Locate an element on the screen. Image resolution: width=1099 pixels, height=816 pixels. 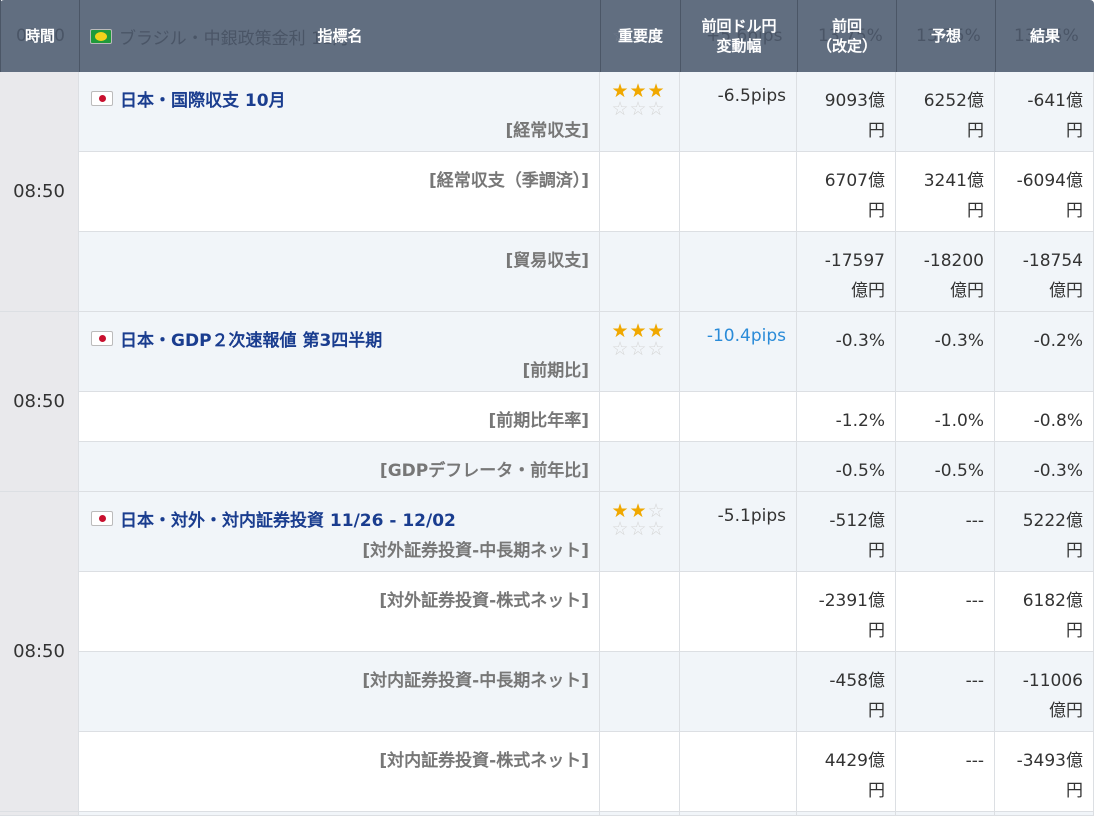
result-value: -641億円 is located at coordinates (1055, 116).